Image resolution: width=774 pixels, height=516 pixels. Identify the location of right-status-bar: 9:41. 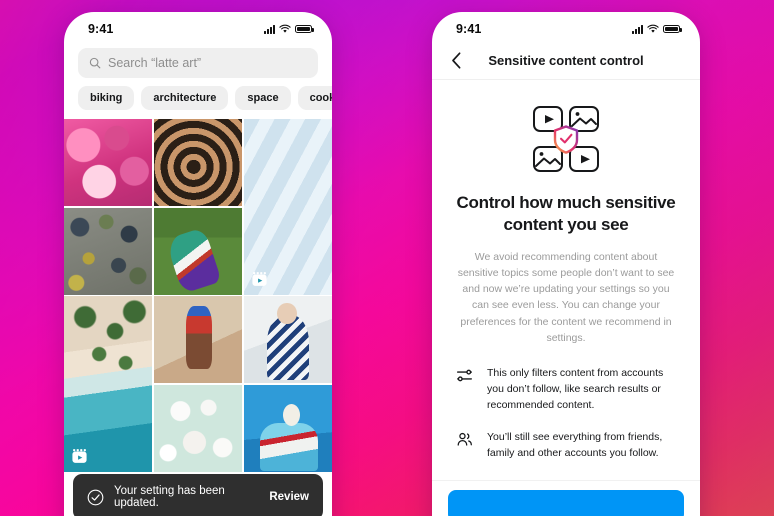
(566, 27).